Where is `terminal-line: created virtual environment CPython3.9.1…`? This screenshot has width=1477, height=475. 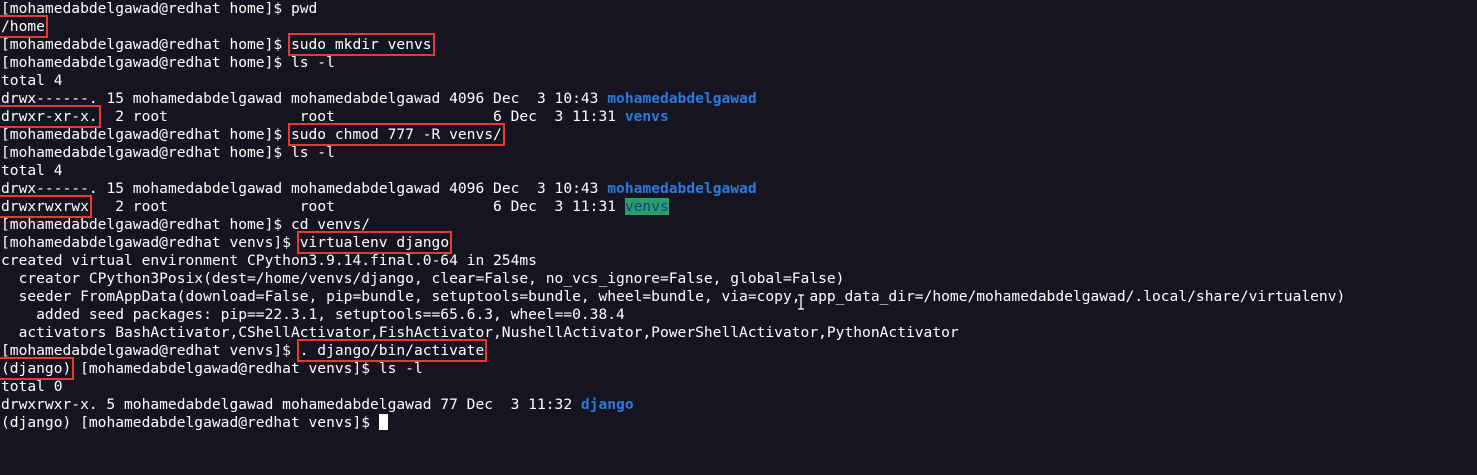
terminal-line: created virtual environment CPython3.9.1… is located at coordinates (738, 261).